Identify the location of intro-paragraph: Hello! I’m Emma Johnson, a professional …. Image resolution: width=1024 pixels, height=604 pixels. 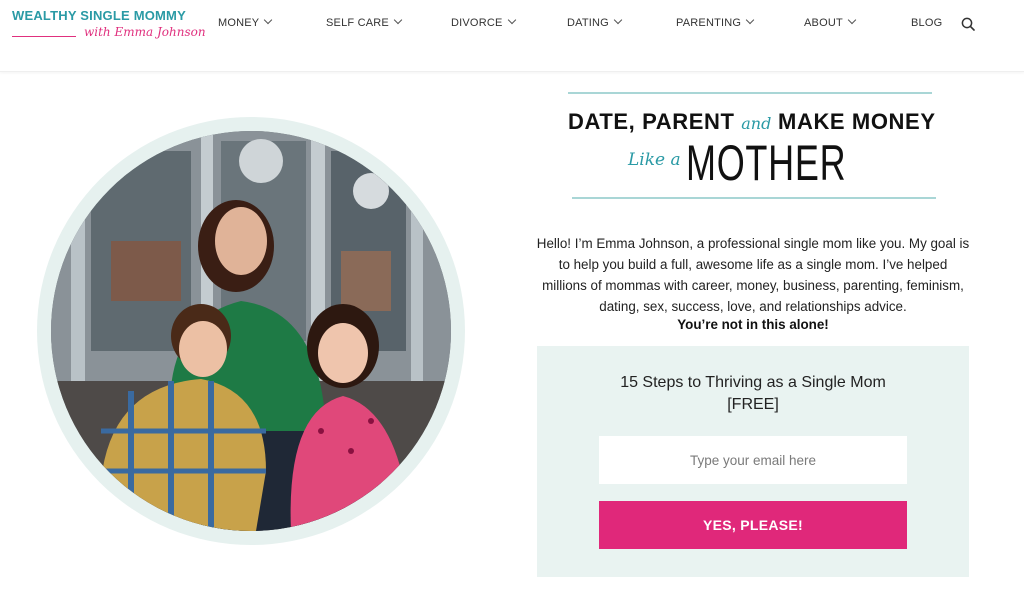
(753, 275).